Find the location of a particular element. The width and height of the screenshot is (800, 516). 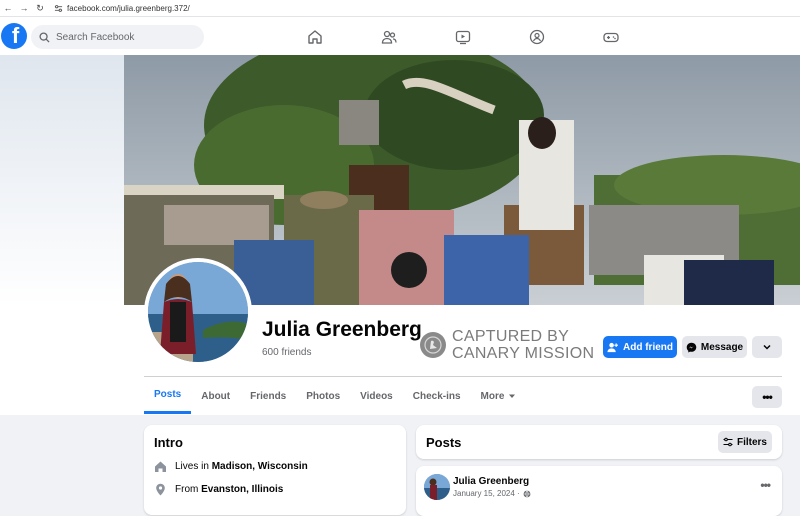

back-icon: ← is located at coordinates (8, 8).